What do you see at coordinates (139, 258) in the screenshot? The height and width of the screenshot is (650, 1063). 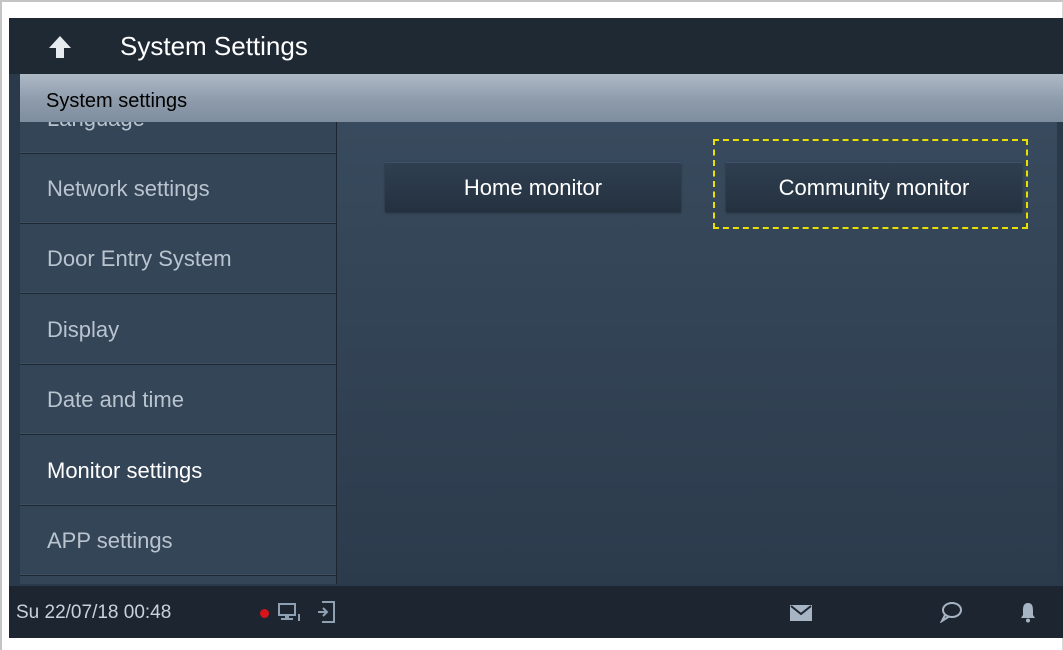 I see `sidebar-item-label: Door Entry System` at bounding box center [139, 258].